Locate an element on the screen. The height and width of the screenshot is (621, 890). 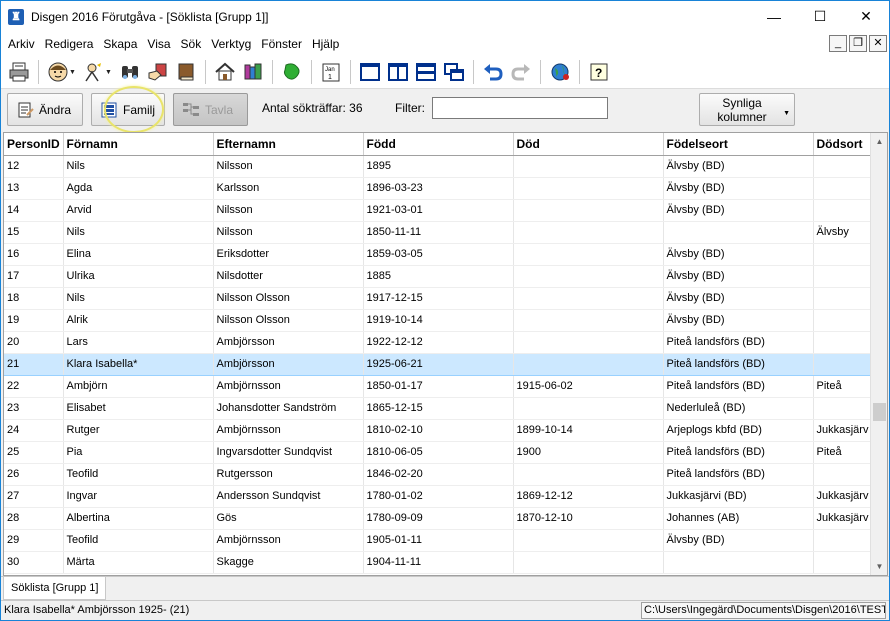
layout-two-columns-icon is located at coordinates (398, 72).